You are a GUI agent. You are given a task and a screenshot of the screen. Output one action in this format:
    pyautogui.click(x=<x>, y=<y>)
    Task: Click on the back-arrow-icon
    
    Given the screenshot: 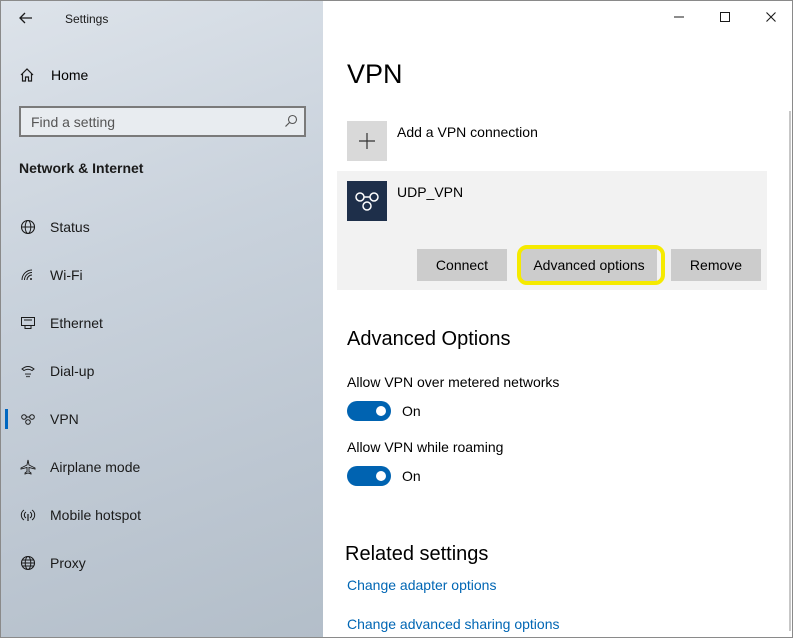 What is the action you would take?
    pyautogui.click(x=25, y=18)
    